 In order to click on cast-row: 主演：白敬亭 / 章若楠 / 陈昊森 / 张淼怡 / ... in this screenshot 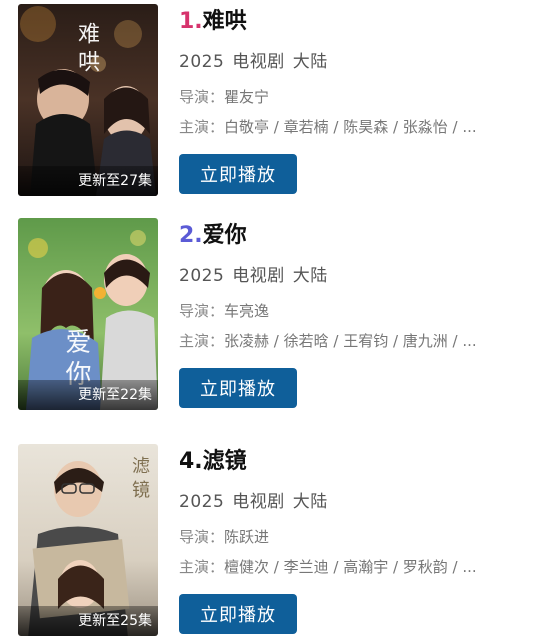, I will do `click(351, 126)`.